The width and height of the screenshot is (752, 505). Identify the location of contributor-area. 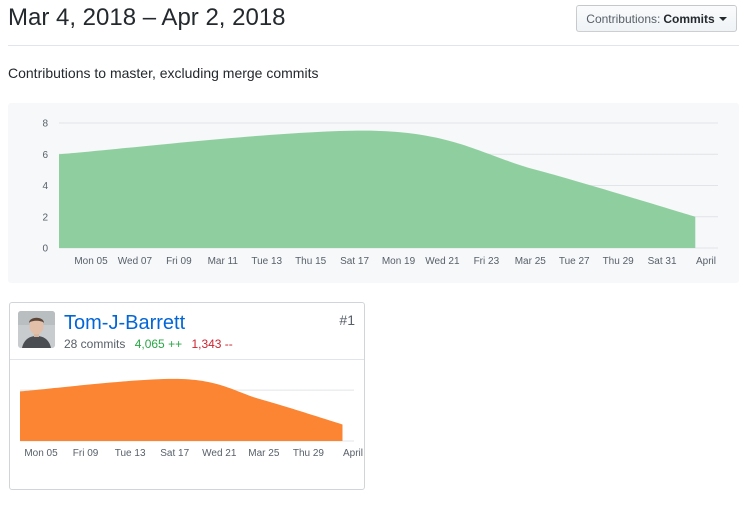
(181, 409).